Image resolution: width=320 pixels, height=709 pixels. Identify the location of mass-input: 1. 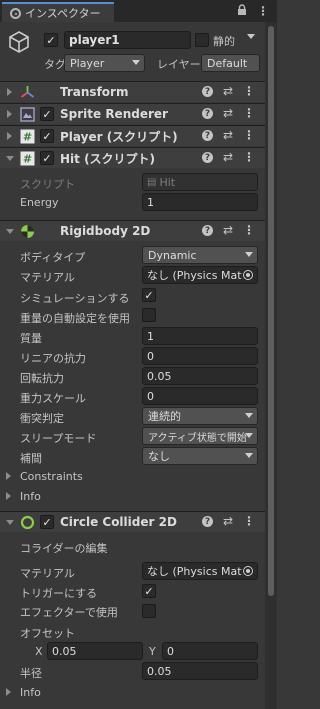
(200, 336).